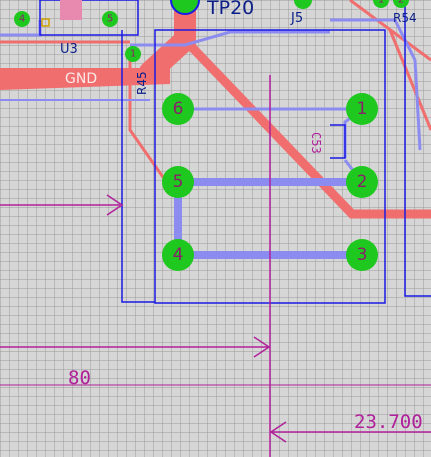 The height and width of the screenshot is (457, 431). Describe the element at coordinates (338, 141) in the screenshot. I see `c53-outline` at that location.